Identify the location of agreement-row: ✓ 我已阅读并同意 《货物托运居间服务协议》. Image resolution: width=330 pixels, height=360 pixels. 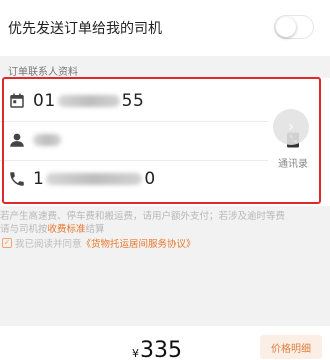
(99, 243).